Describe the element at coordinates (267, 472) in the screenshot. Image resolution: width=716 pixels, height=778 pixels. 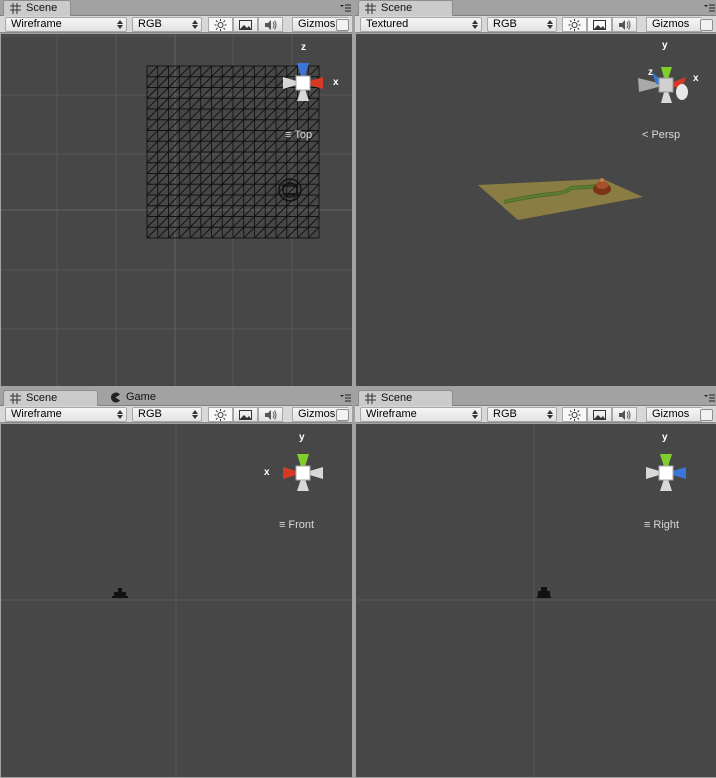
I see `axis-label-x: x` at that location.